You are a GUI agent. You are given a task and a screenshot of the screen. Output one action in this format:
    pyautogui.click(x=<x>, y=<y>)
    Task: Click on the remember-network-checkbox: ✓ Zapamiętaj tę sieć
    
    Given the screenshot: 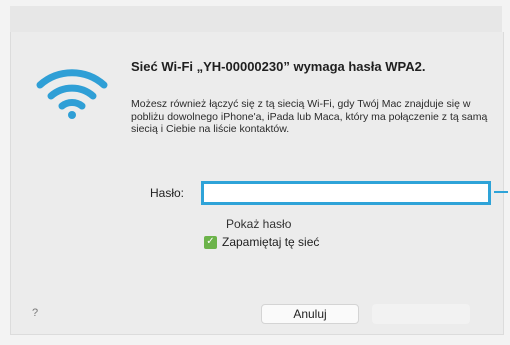 What is the action you would take?
    pyautogui.click(x=261, y=242)
    